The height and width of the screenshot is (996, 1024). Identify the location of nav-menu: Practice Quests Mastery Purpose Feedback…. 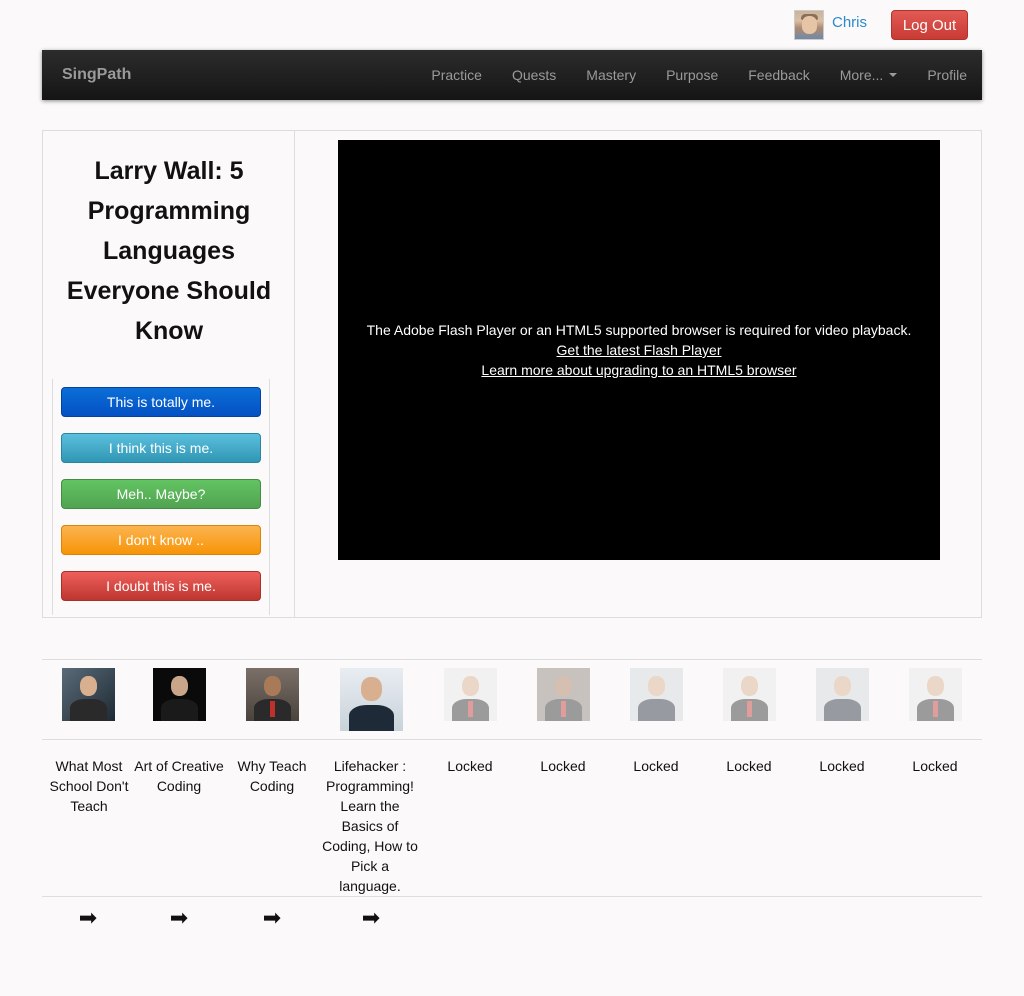
(699, 75).